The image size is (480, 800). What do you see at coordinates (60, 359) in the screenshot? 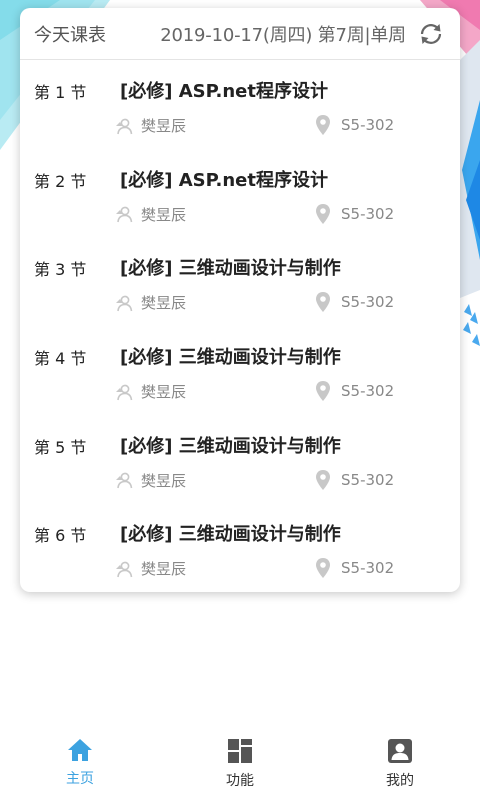
I see `period-label: 第 4 节` at bounding box center [60, 359].